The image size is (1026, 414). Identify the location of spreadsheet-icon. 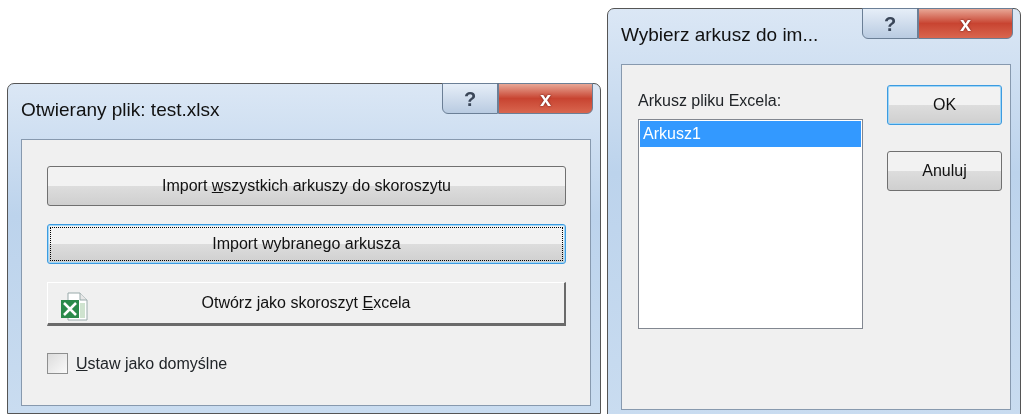
(74, 306).